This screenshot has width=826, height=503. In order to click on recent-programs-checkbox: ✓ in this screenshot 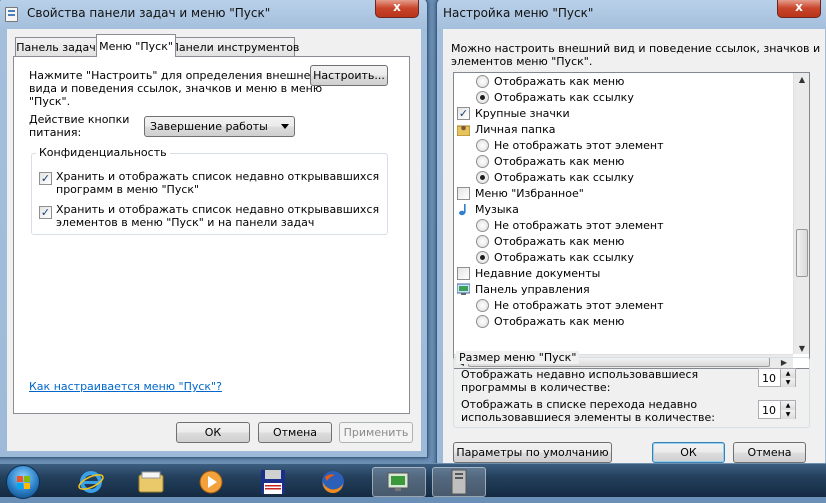, I will do `click(45, 178)`.